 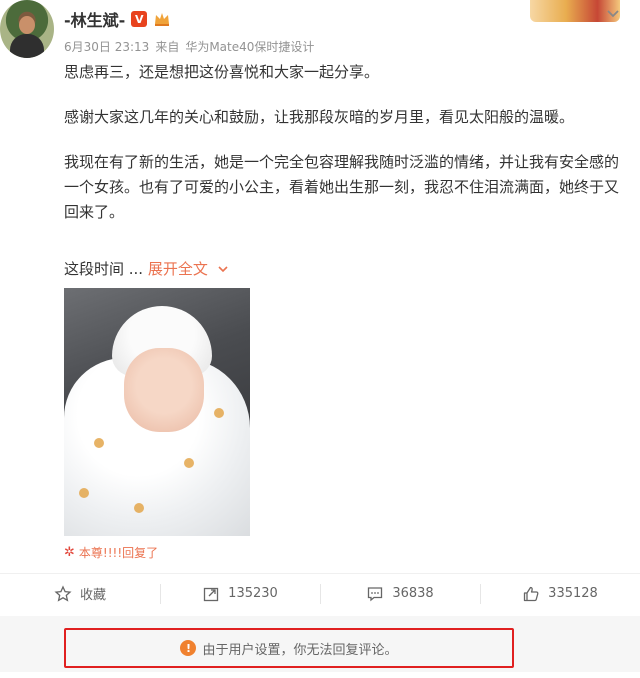 I want to click on comment-button: 36838, so click(x=400, y=593).